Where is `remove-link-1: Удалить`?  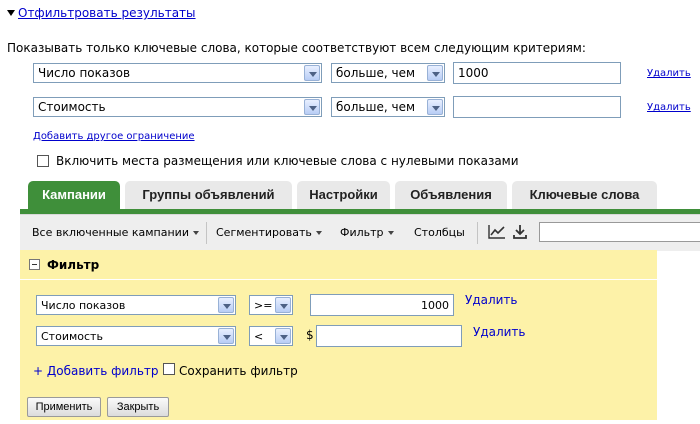 remove-link-1: Удалить is located at coordinates (669, 73).